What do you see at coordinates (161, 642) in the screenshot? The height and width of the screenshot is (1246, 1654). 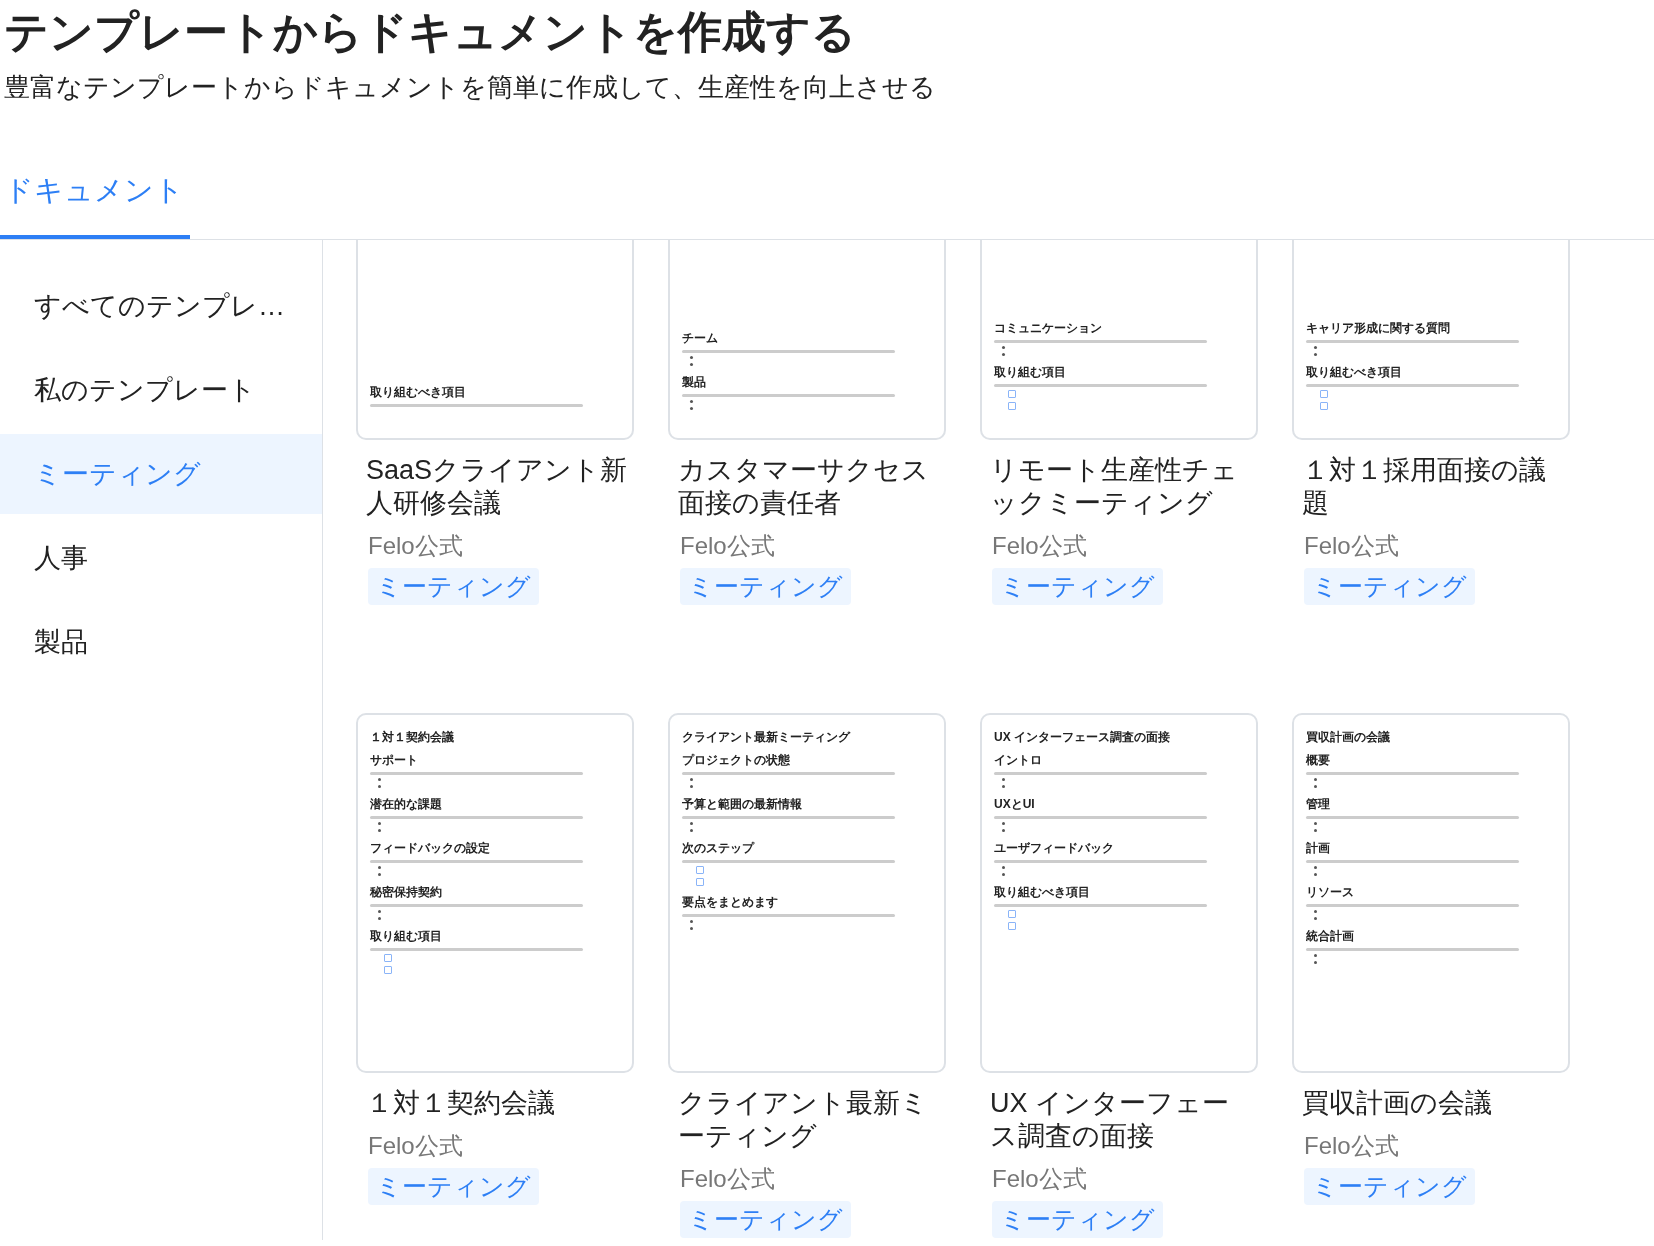 I see `sidebar-item: 製品` at bounding box center [161, 642].